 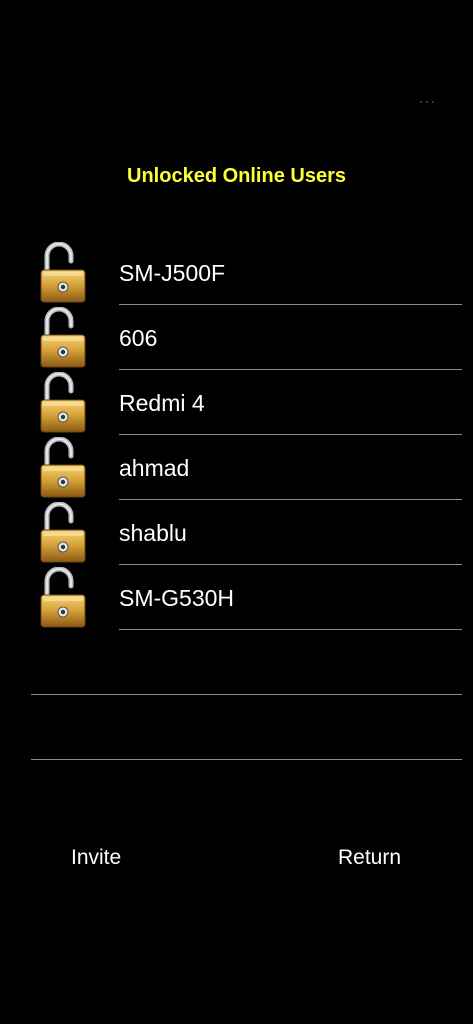 I want to click on list-item: SM-J500F, so click(x=236, y=272).